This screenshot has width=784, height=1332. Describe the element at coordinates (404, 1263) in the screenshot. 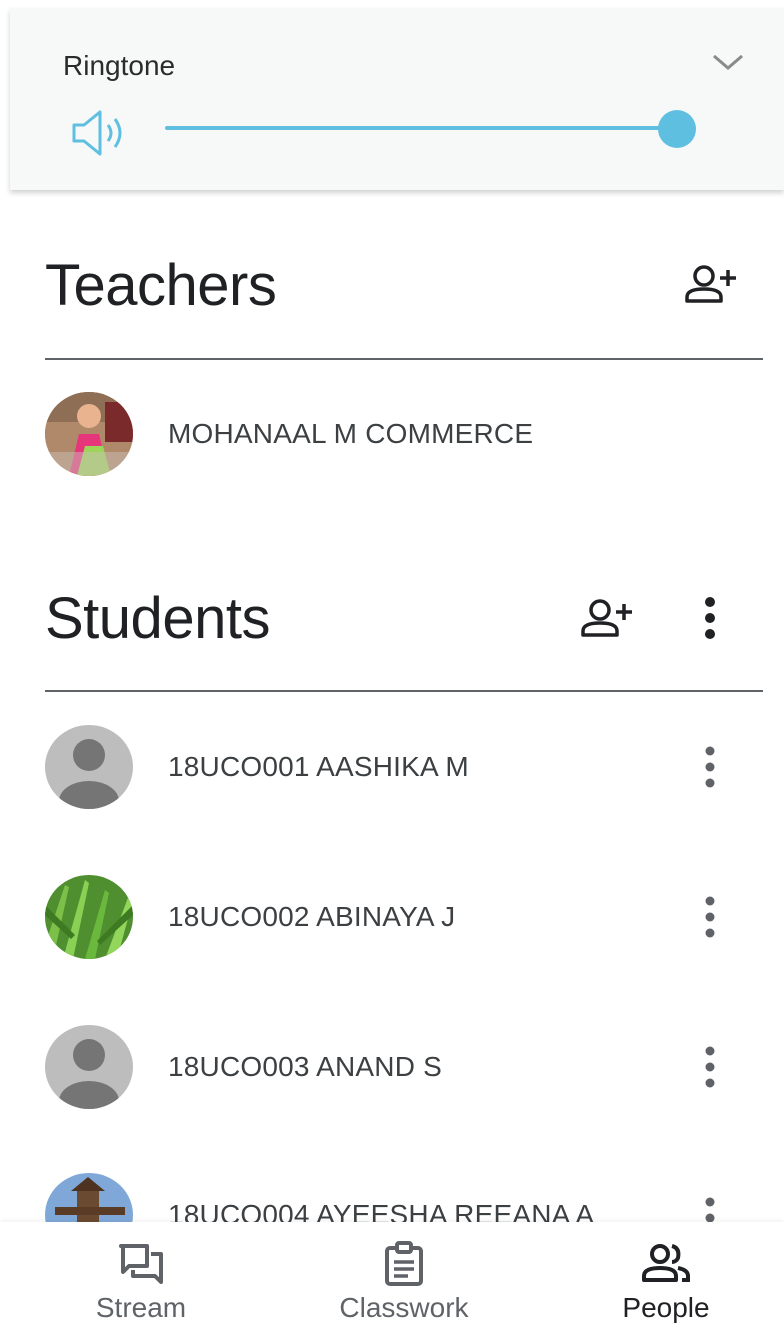

I see `classwork-icon` at that location.